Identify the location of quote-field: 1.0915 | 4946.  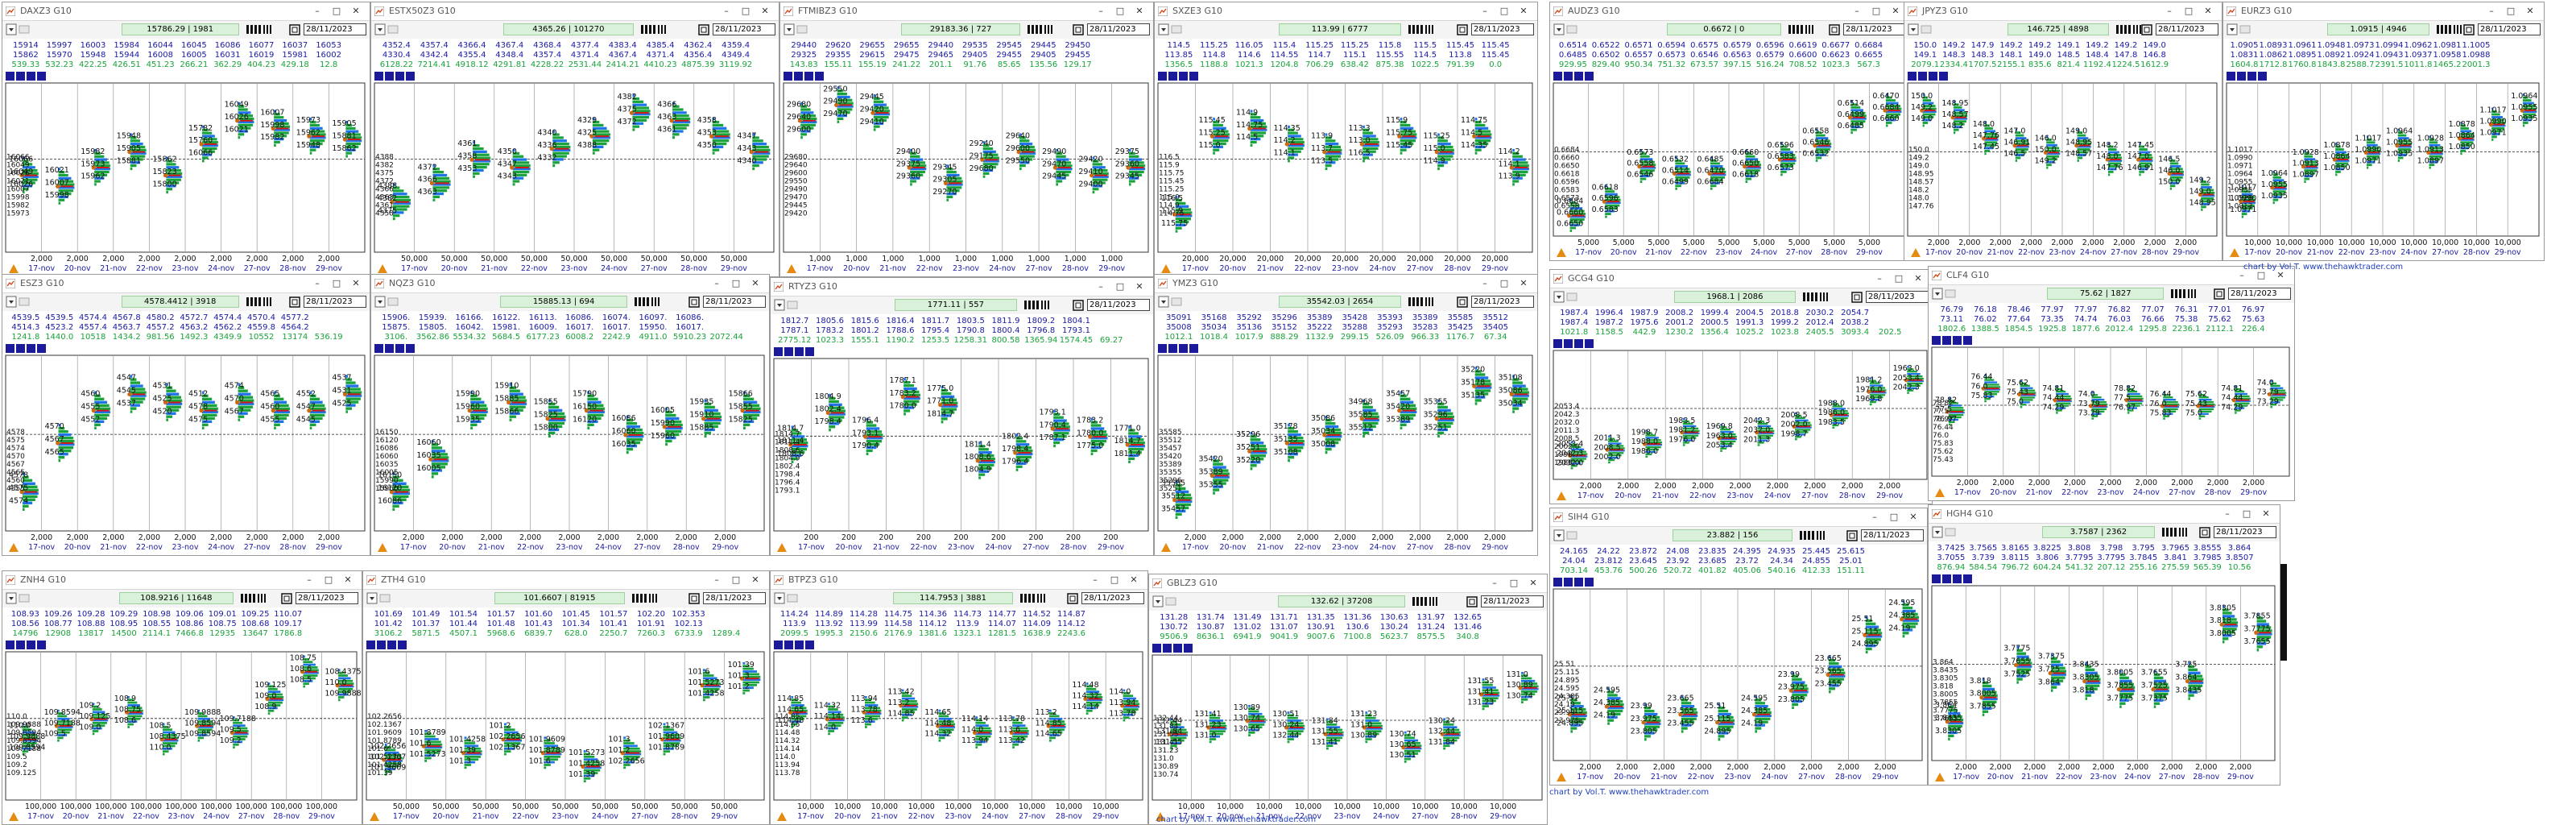
(2378, 29).